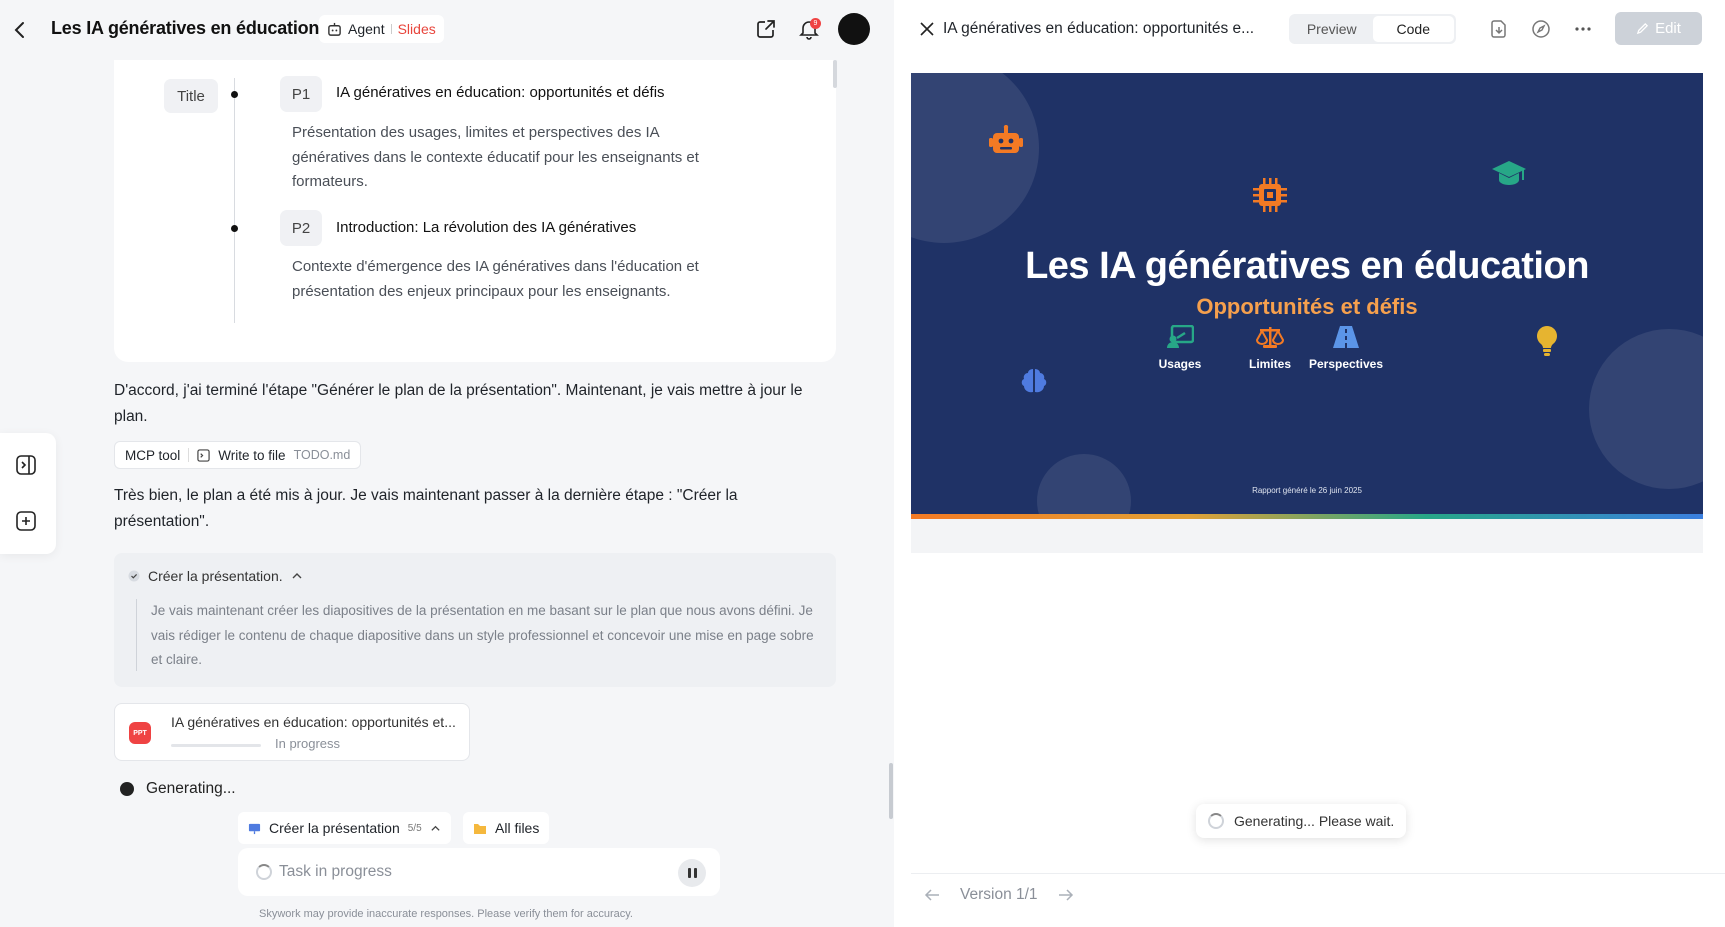 This screenshot has width=1725, height=927. I want to click on share-button, so click(766, 29).